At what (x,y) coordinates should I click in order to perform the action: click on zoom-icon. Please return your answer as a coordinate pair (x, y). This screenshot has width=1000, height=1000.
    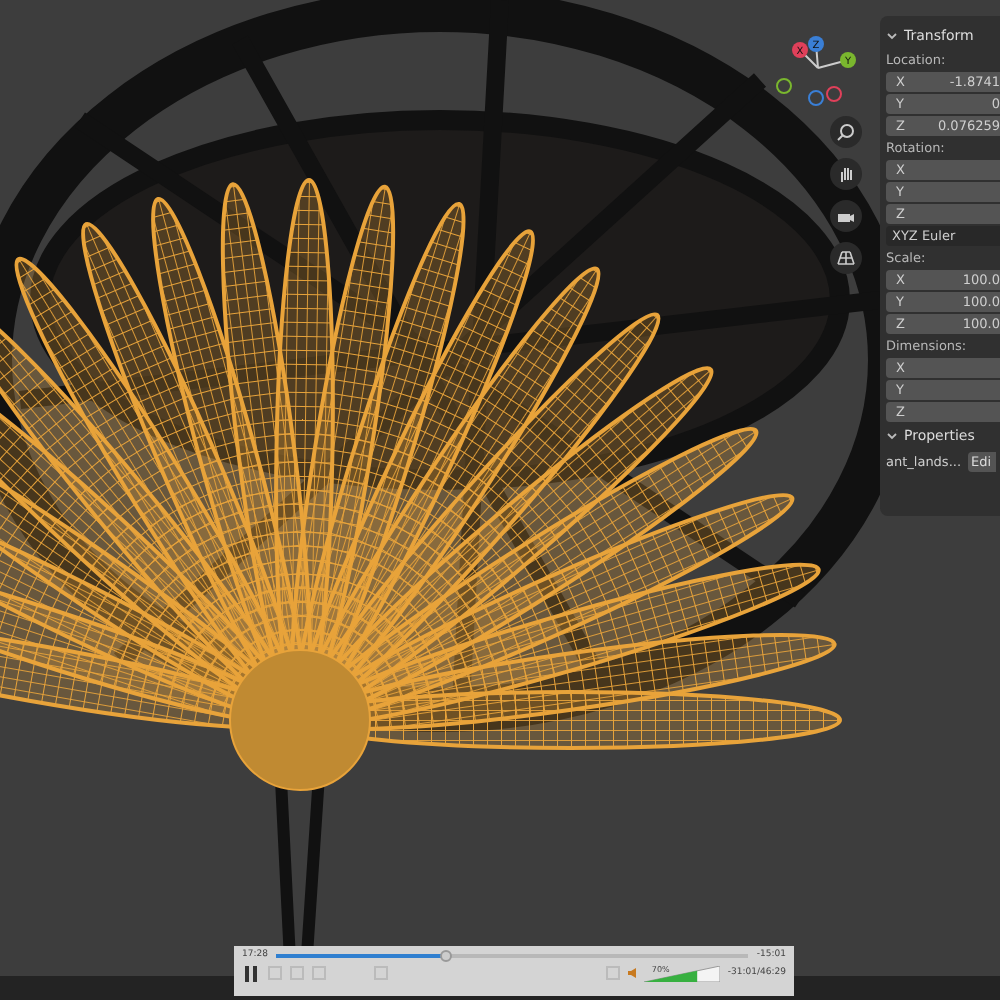
    Looking at the image, I should click on (846, 132).